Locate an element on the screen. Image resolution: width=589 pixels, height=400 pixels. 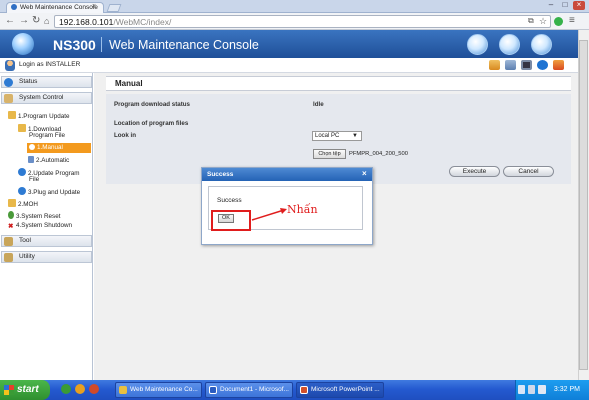
dialog-title: Success is located at coordinates (287, 174).